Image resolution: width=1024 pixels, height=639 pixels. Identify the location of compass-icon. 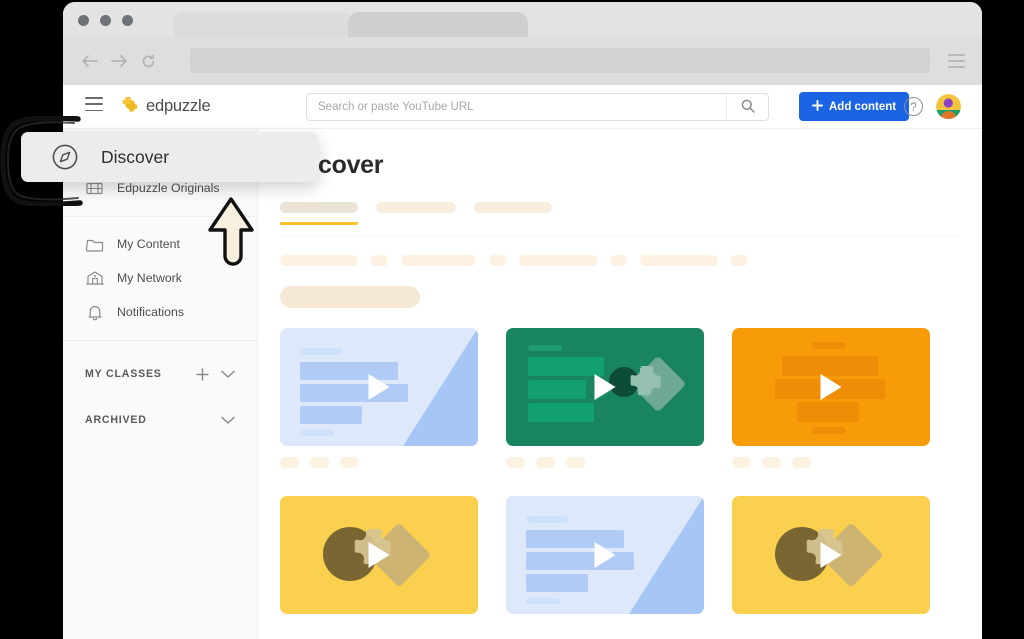
(65, 157).